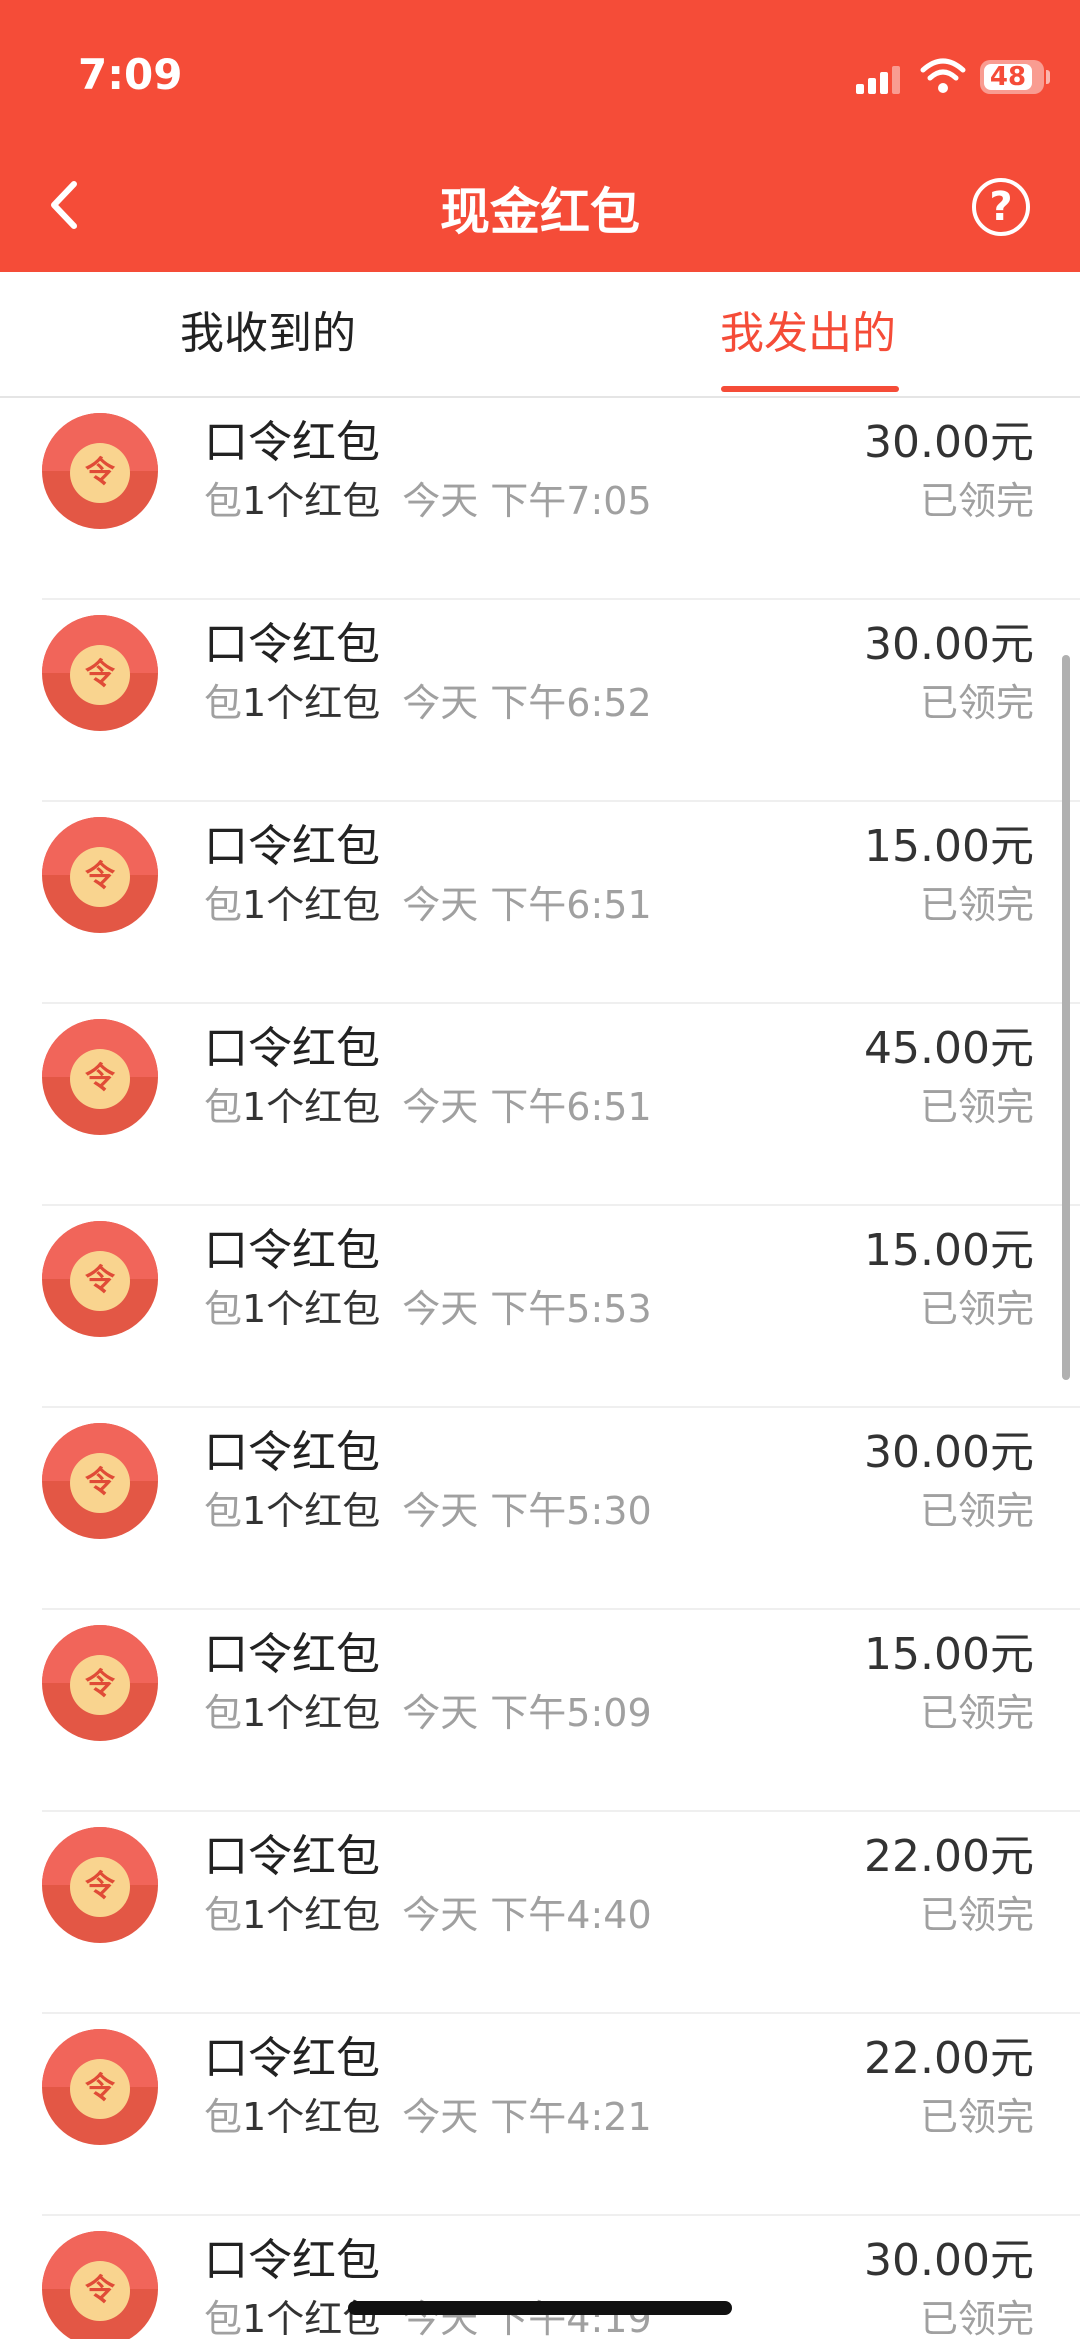  I want to click on scrollbar, so click(1066, 1017).